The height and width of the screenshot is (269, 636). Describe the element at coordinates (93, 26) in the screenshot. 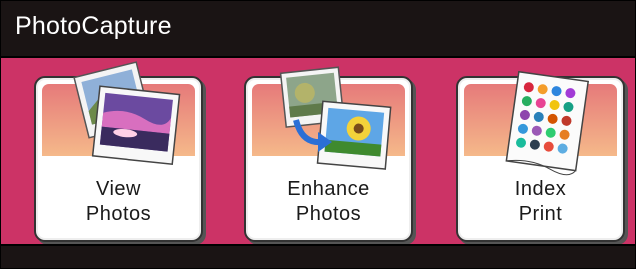

I see `page-title: PhotoCapture` at that location.